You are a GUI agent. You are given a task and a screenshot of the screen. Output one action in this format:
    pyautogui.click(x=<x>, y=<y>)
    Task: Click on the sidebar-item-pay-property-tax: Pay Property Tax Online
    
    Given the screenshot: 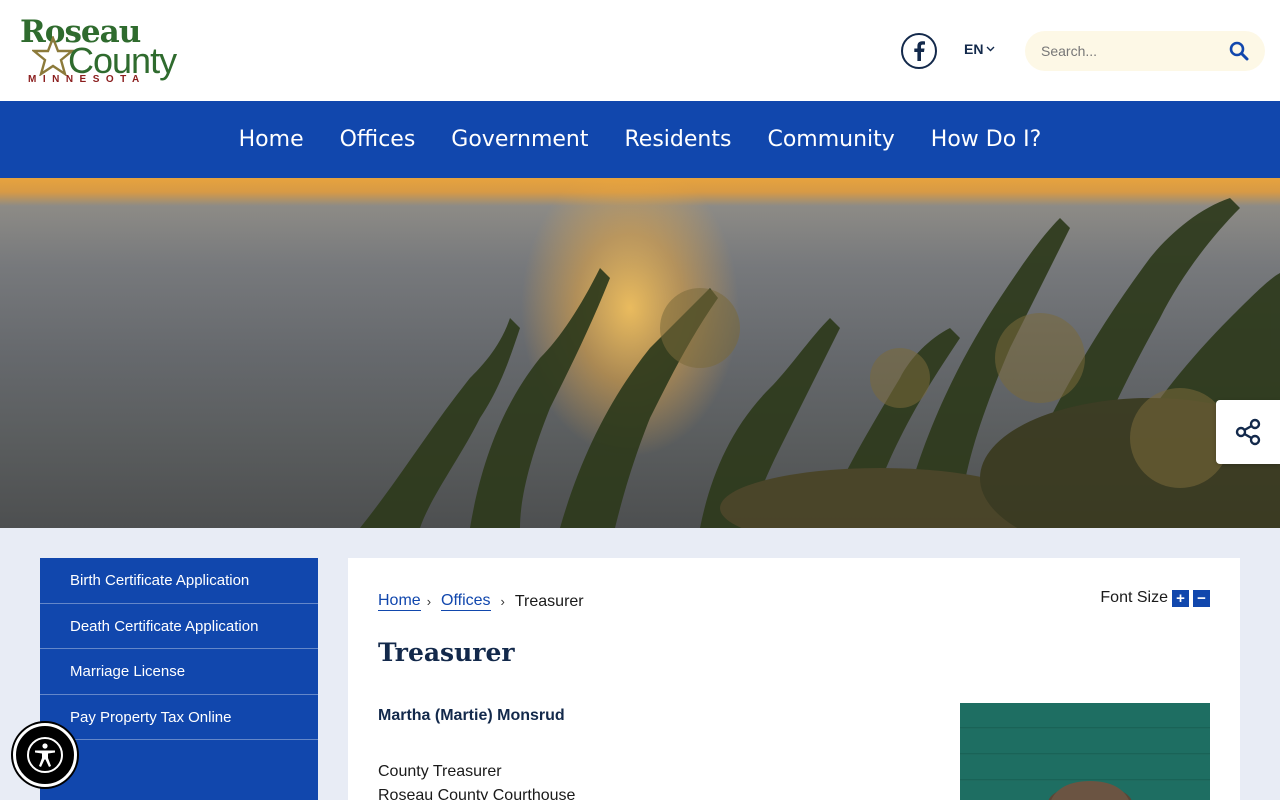 What is the action you would take?
    pyautogui.click(x=179, y=717)
    